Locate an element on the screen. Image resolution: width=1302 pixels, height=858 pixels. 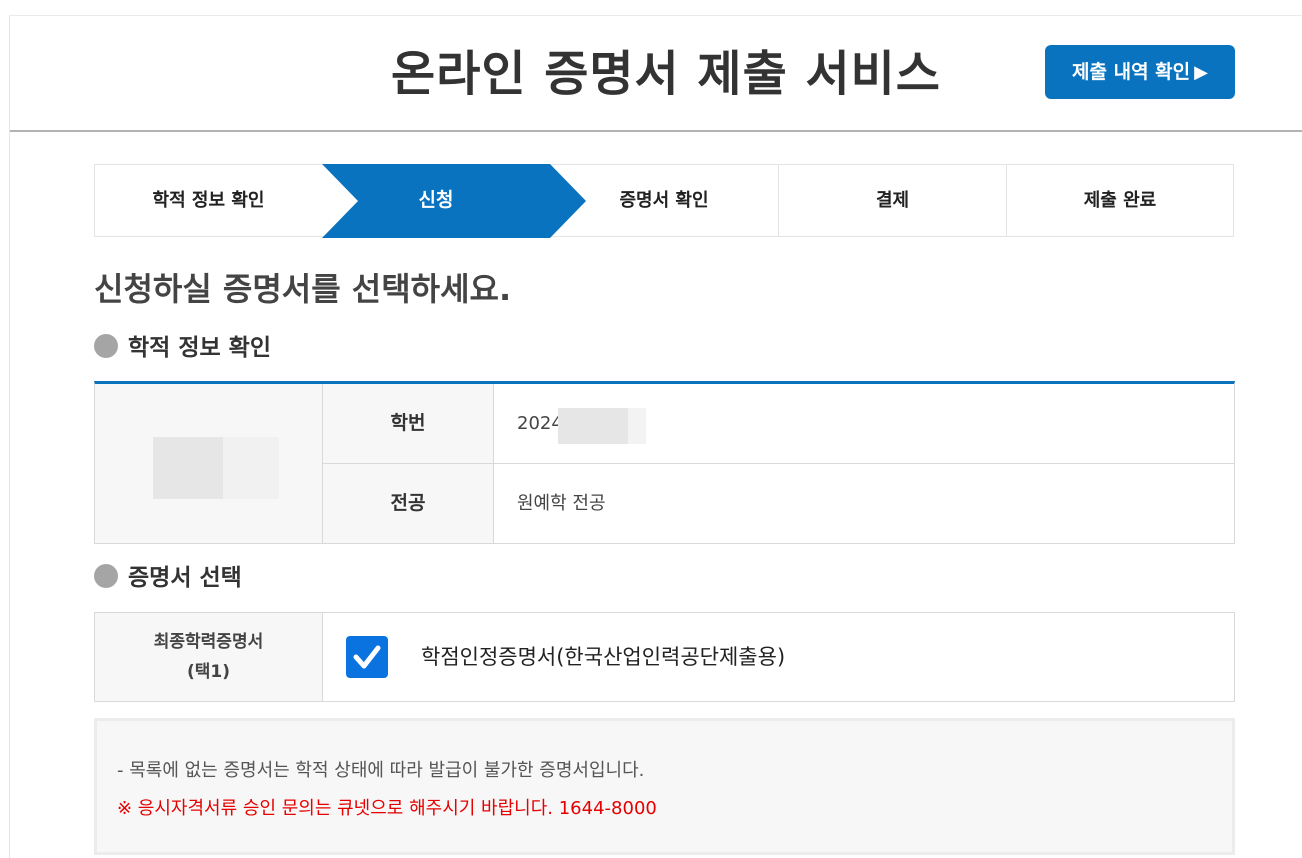
student-id-masked-fade is located at coordinates (637, 426).